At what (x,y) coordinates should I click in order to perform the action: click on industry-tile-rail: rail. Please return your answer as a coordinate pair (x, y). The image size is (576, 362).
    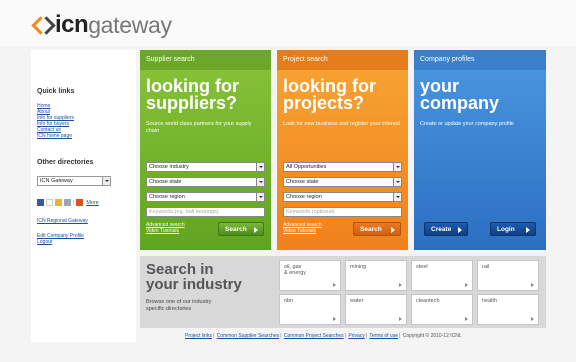
    Looking at the image, I should click on (508, 275).